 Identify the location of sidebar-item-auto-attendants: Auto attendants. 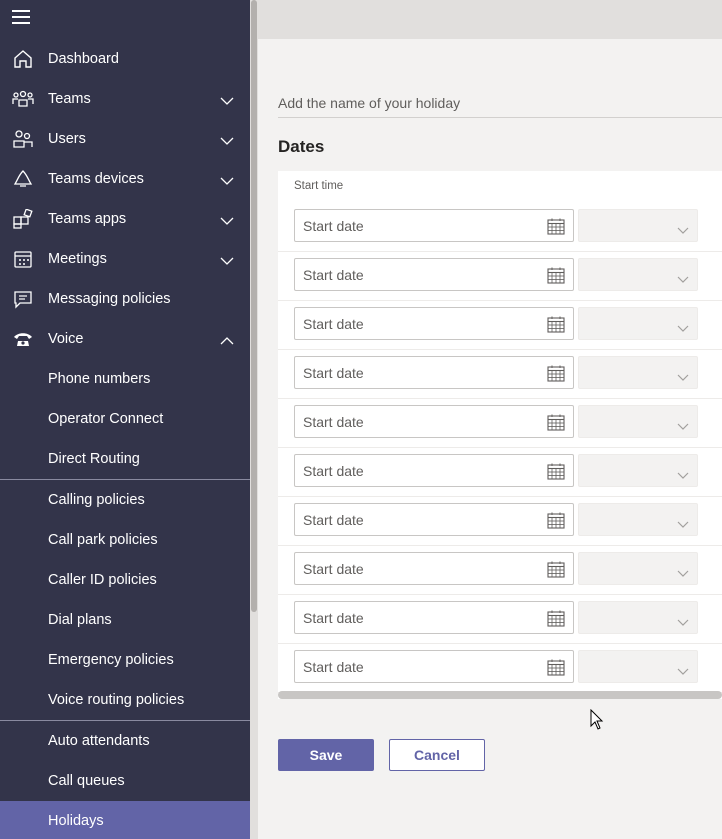
(125, 741).